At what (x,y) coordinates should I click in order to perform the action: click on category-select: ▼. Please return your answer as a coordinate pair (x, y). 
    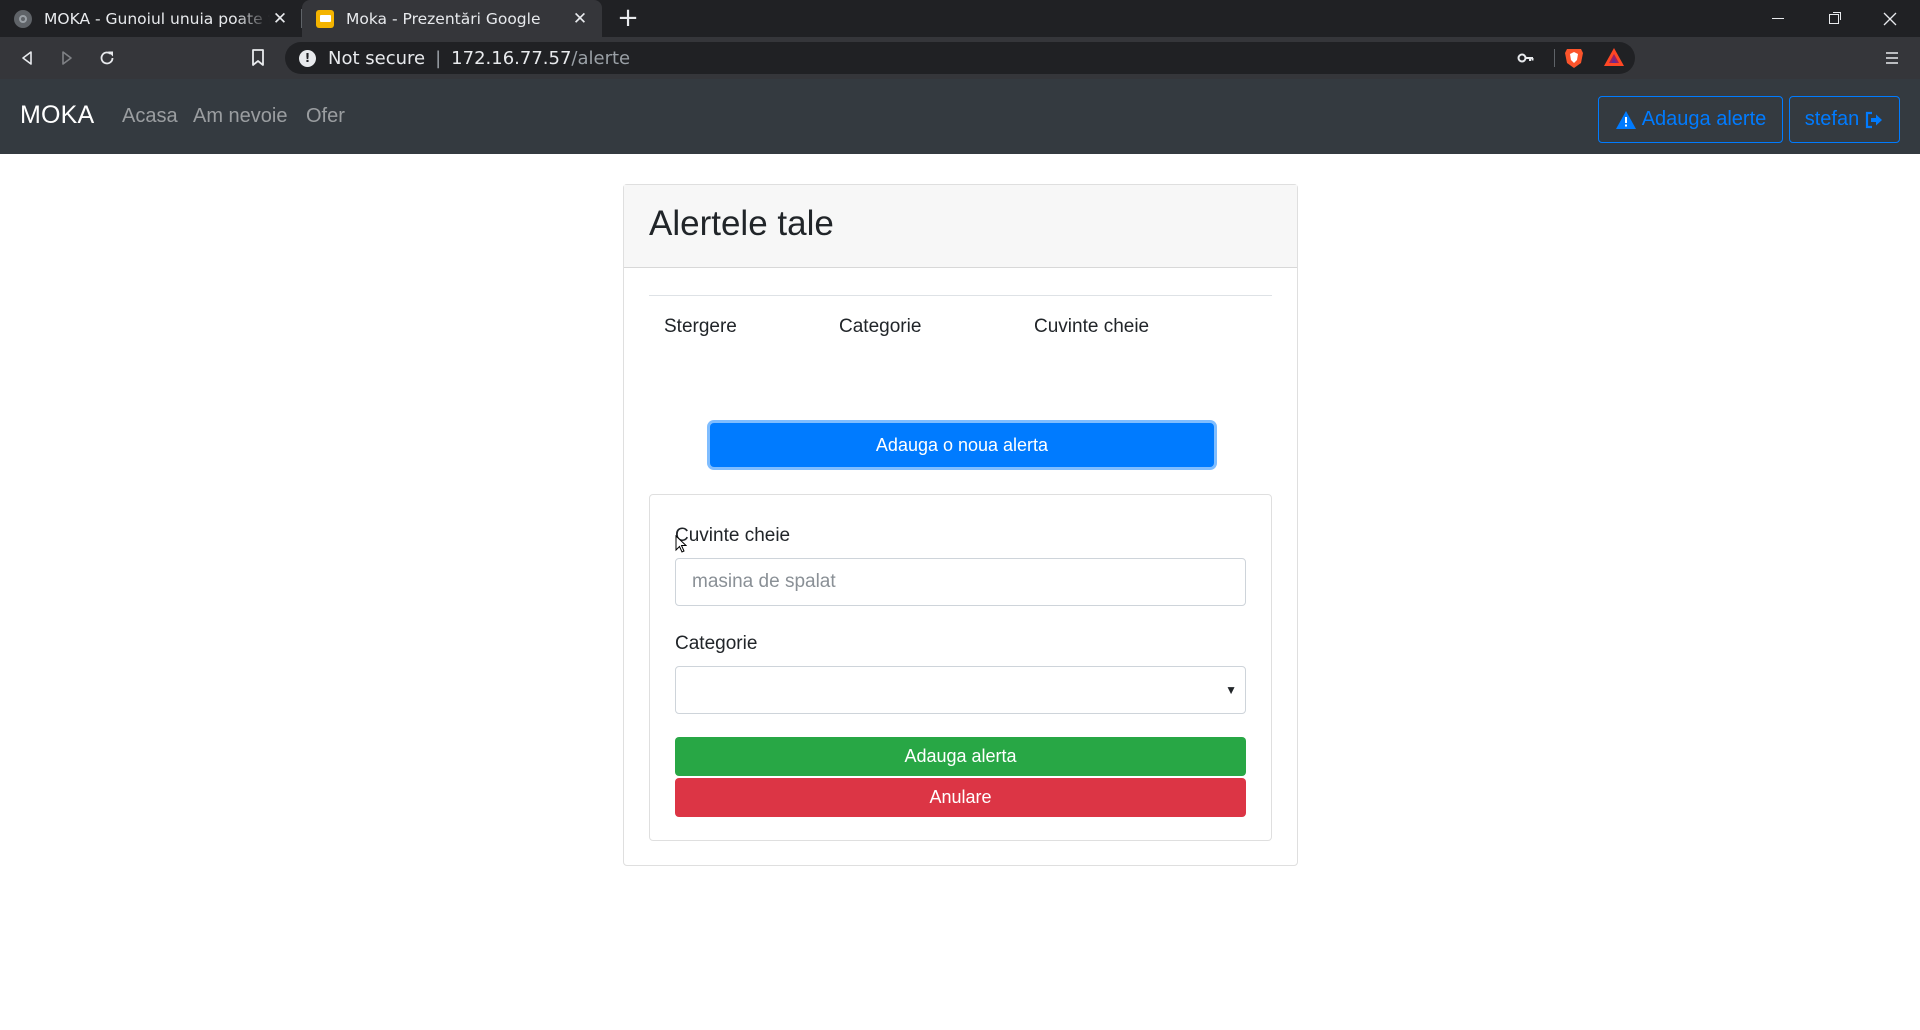
    Looking at the image, I should click on (960, 690).